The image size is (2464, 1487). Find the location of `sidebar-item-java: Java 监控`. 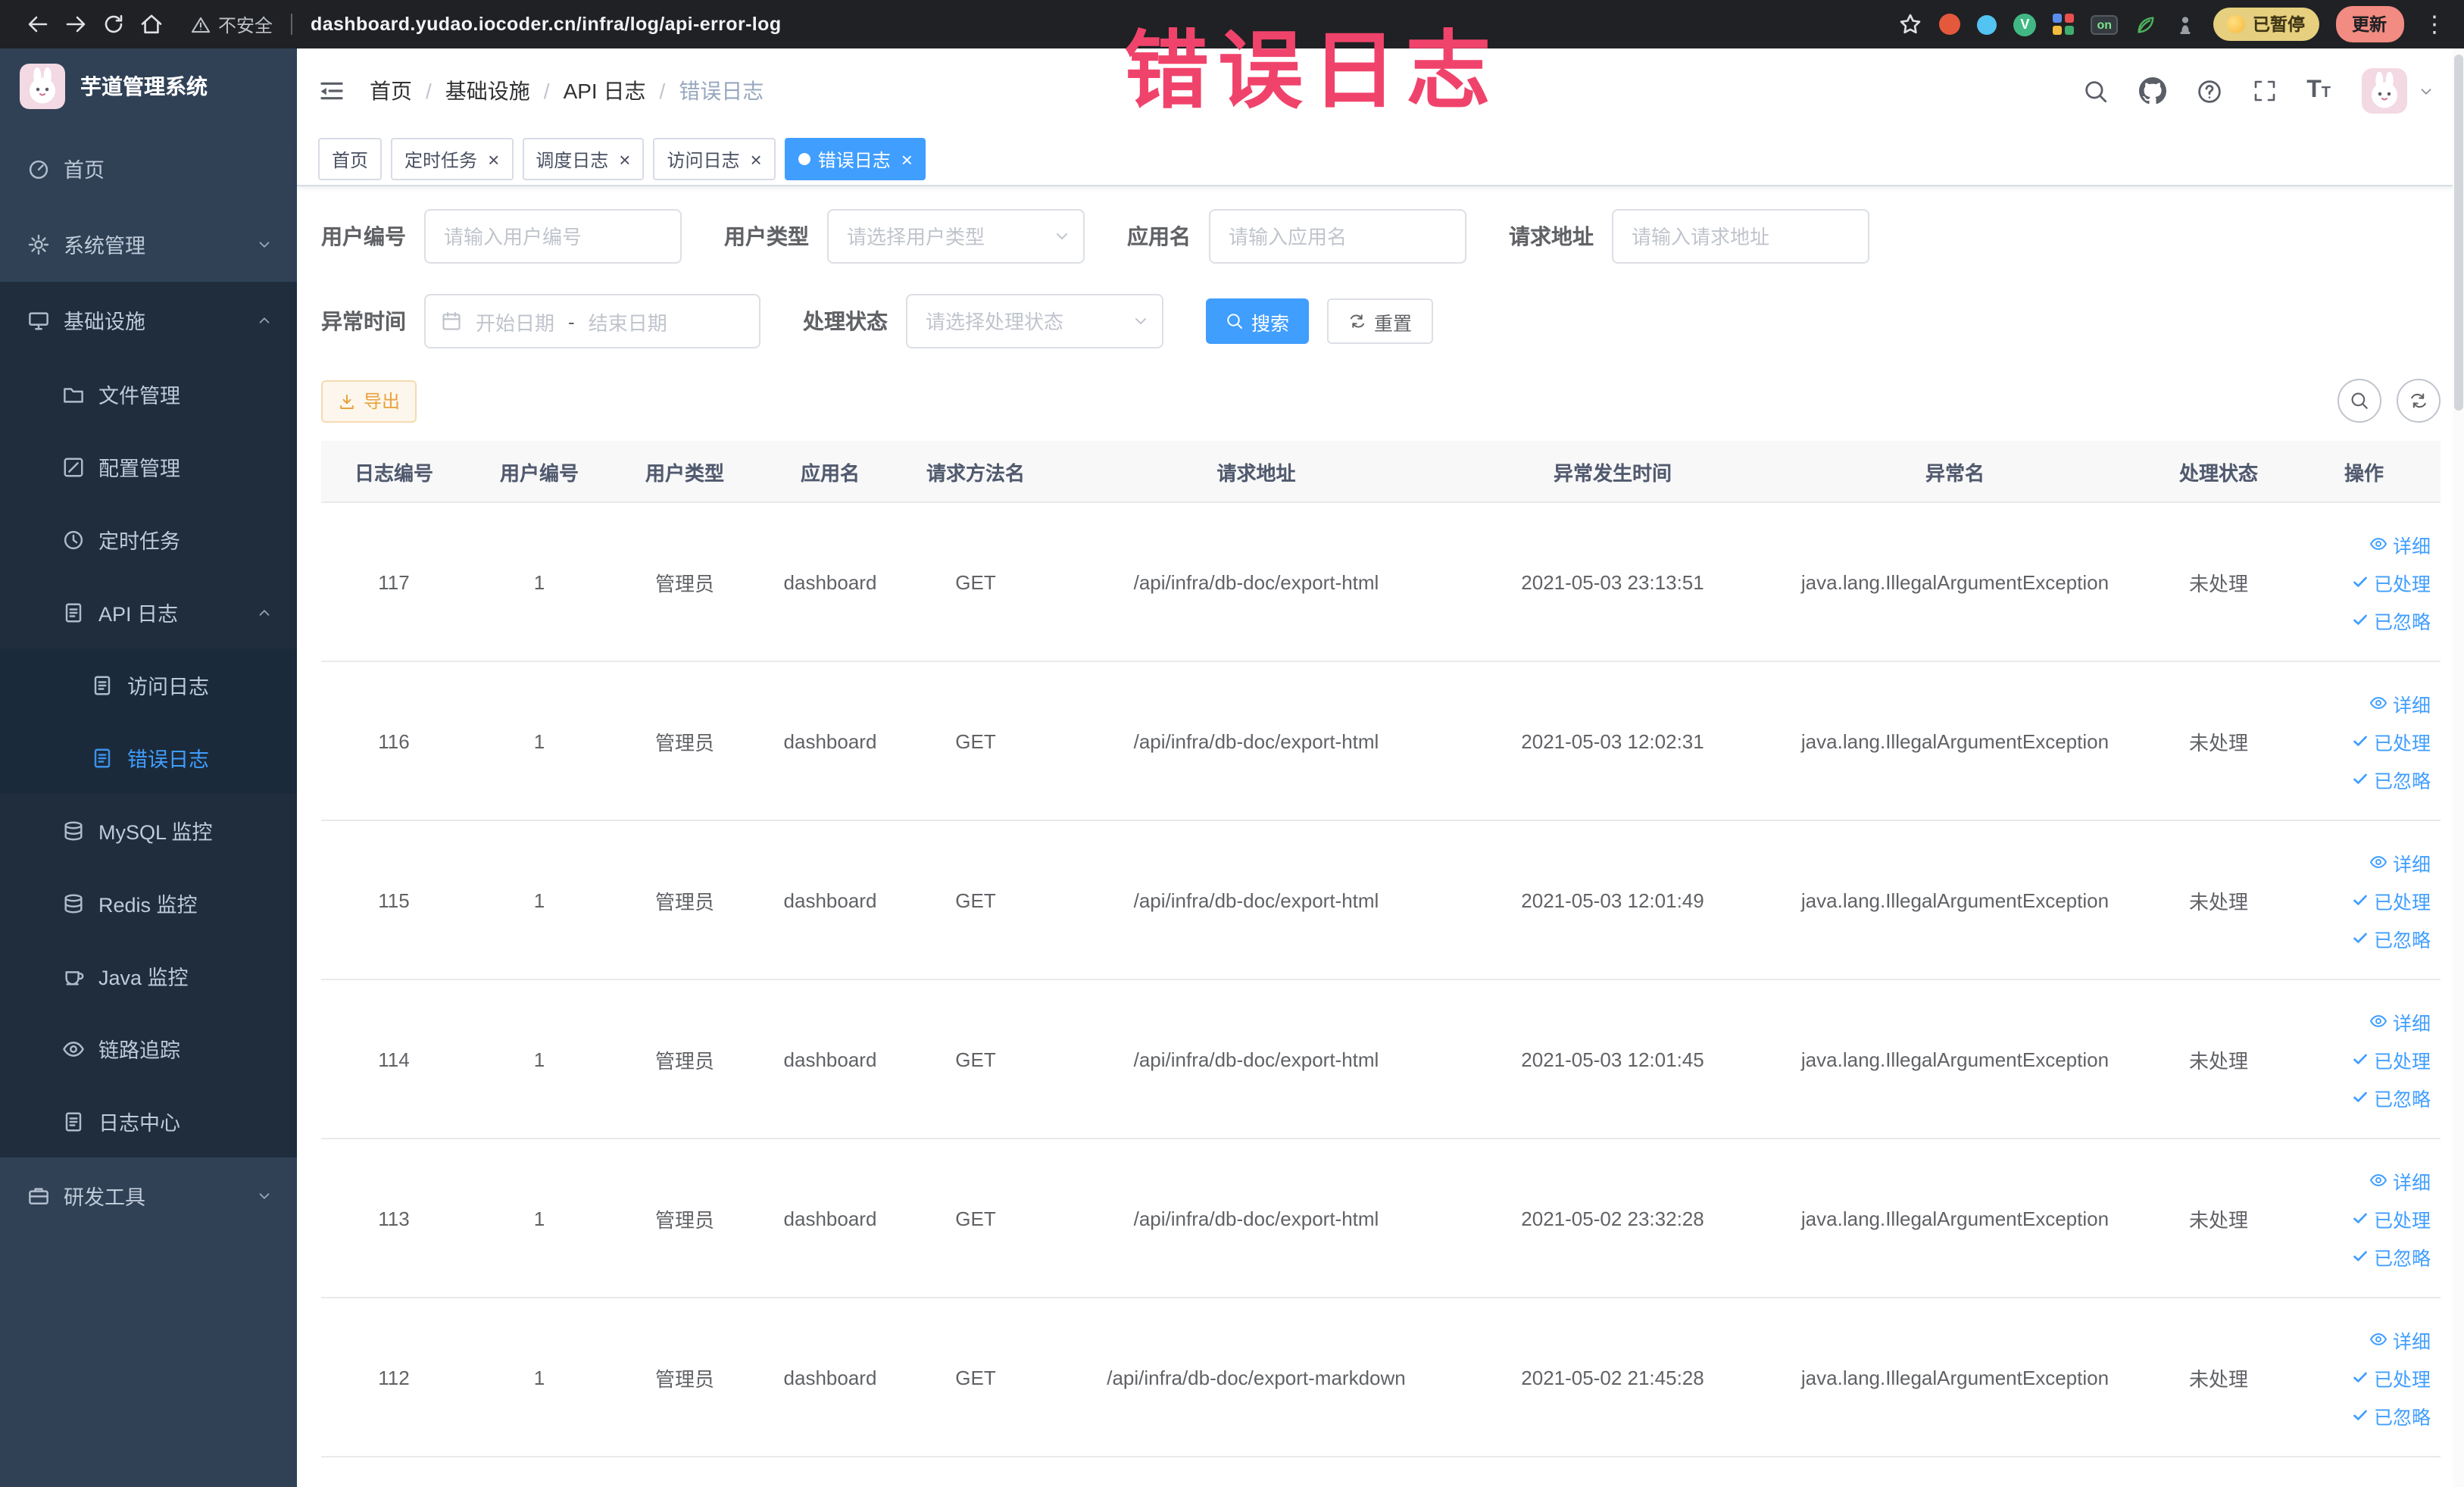

sidebar-item-java: Java 监控 is located at coordinates (148, 975).